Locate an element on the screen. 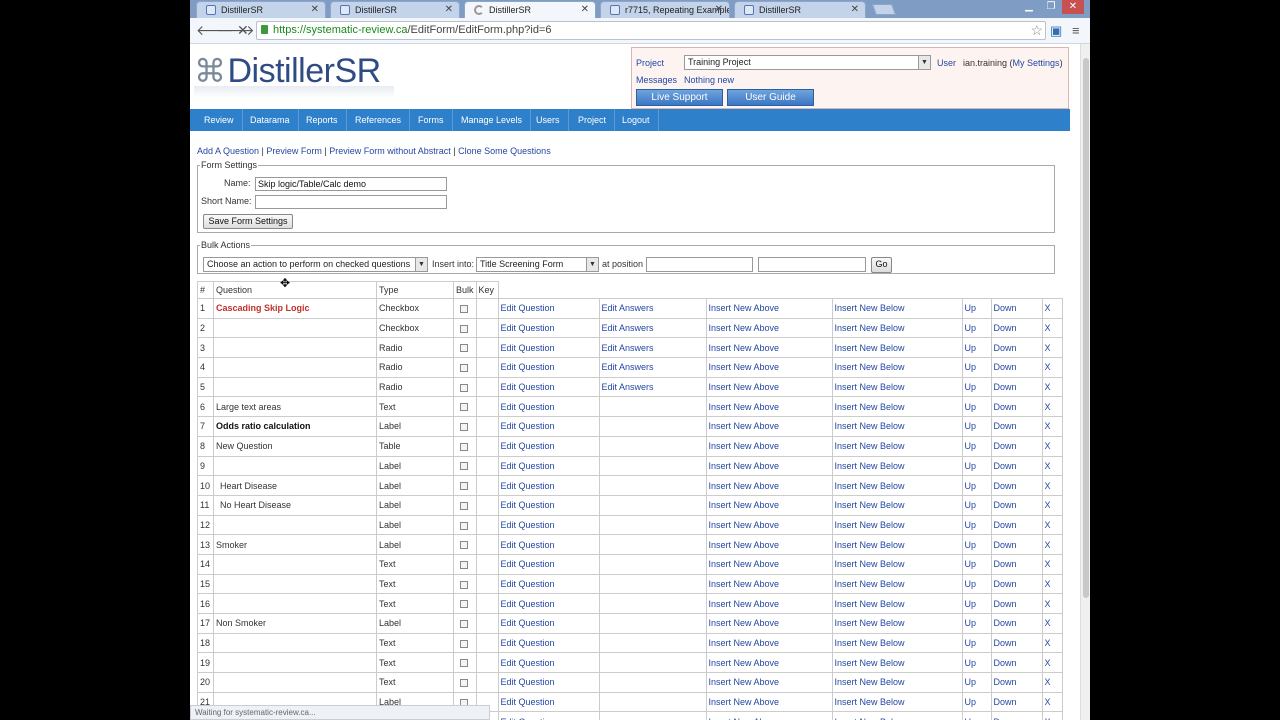 The image size is (1280, 720). live-support-button: Live Support is located at coordinates (679, 97).